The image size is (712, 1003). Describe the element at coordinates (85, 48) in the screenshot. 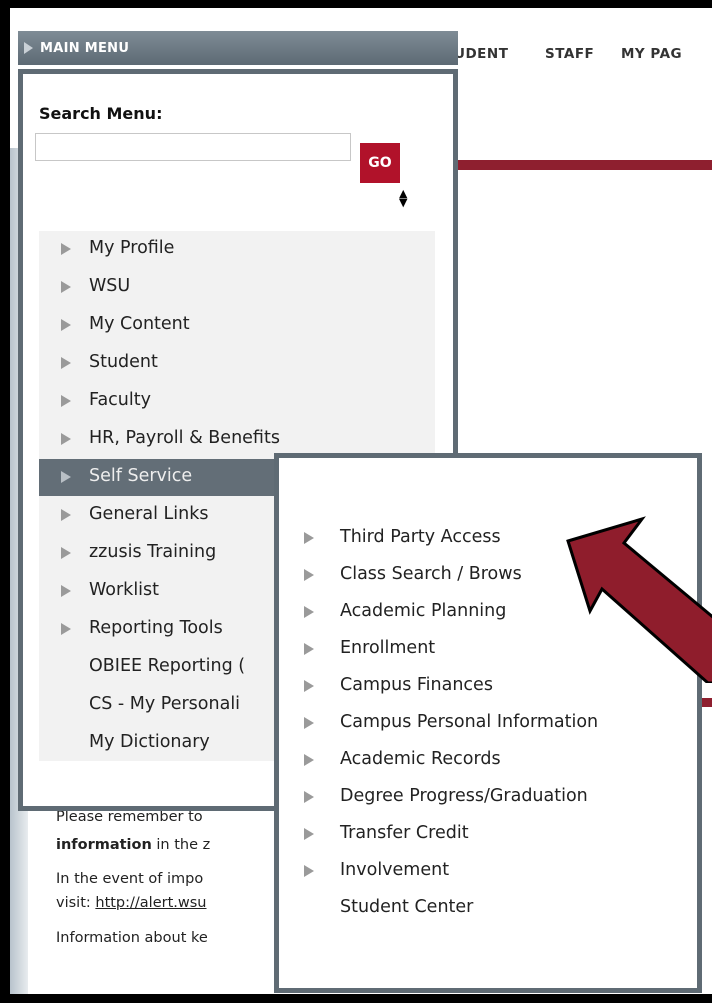

I see `main-menu-label: MAIN MENU` at that location.